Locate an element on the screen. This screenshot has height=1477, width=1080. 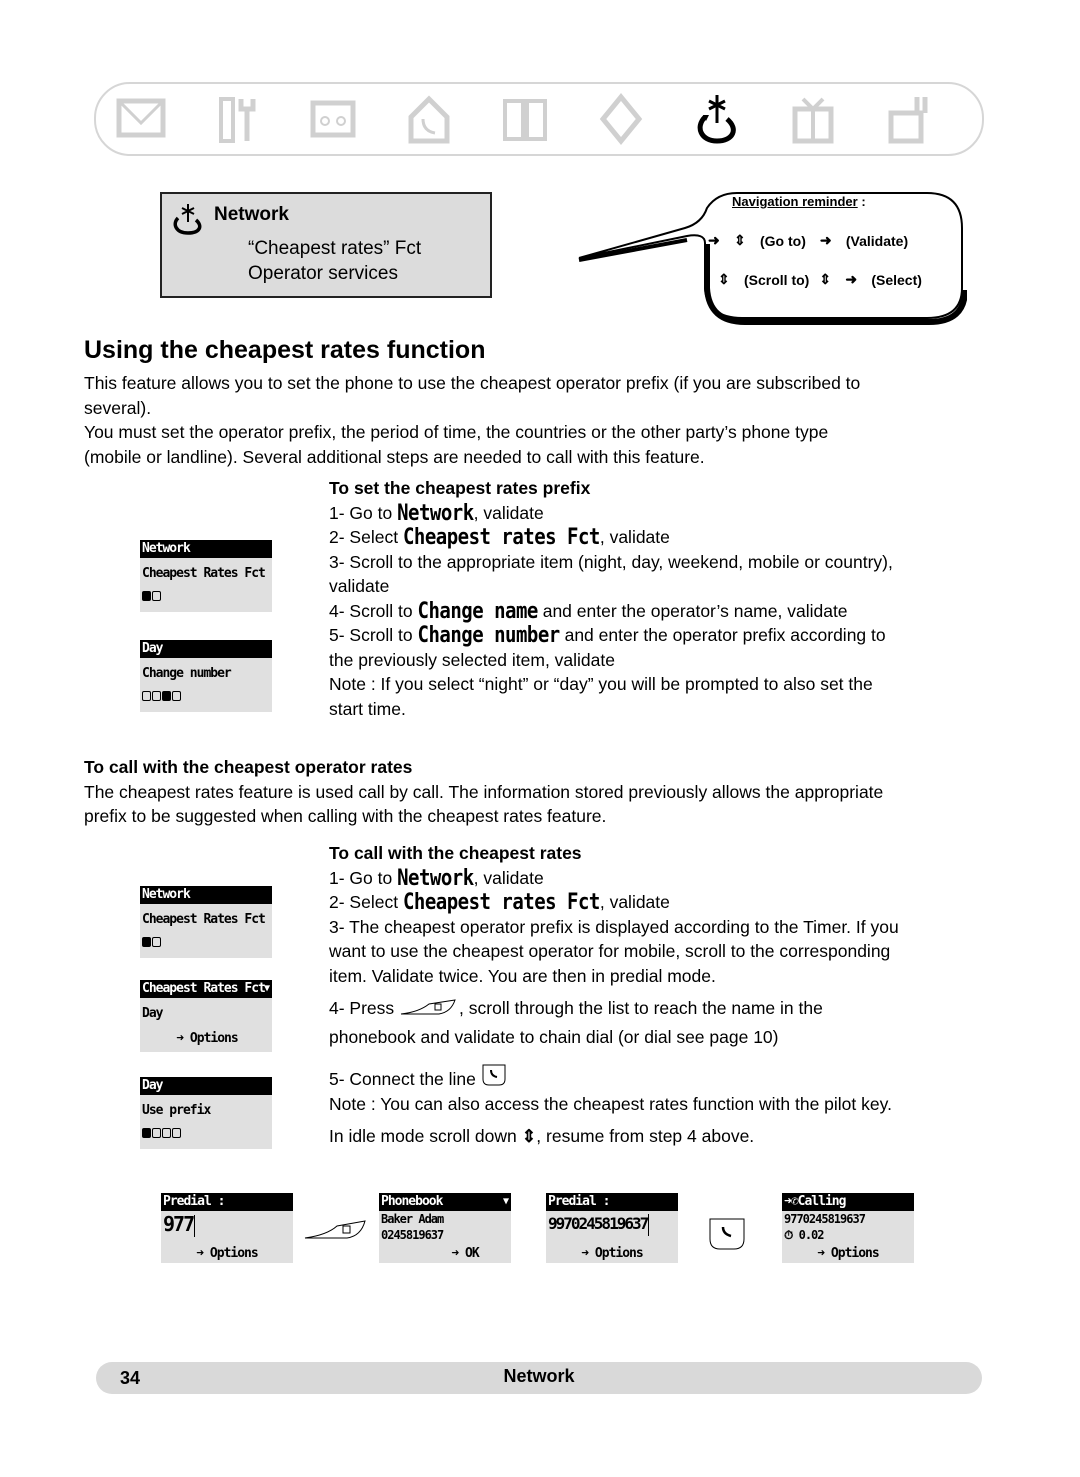
screen-header: Phonebook ▼ is located at coordinates (445, 1202).